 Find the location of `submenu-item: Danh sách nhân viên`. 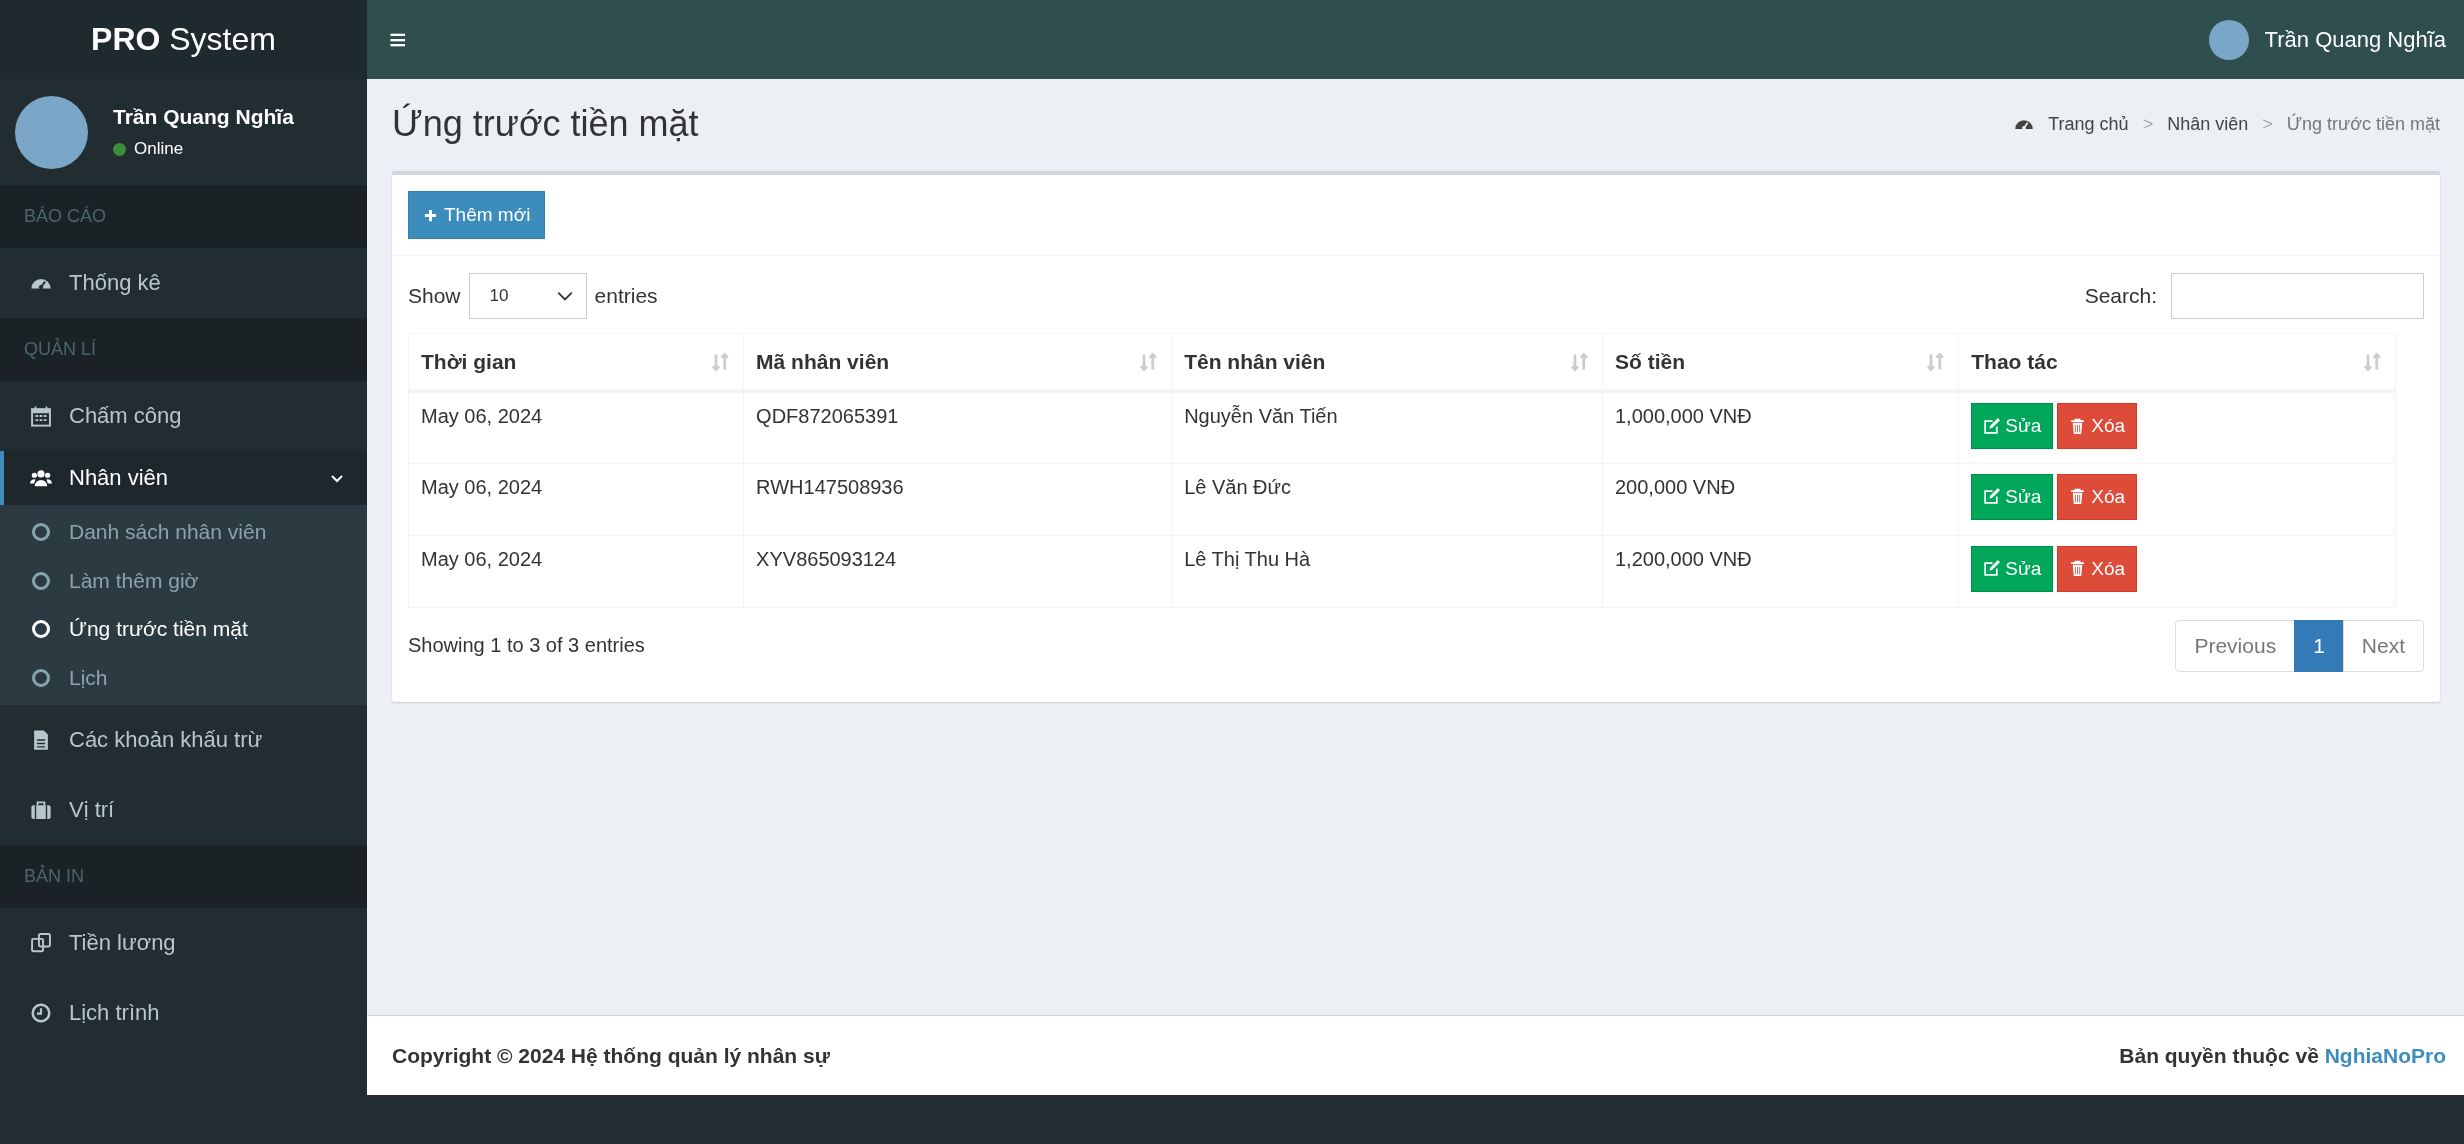

submenu-item: Danh sách nhân viên is located at coordinates (183, 532).